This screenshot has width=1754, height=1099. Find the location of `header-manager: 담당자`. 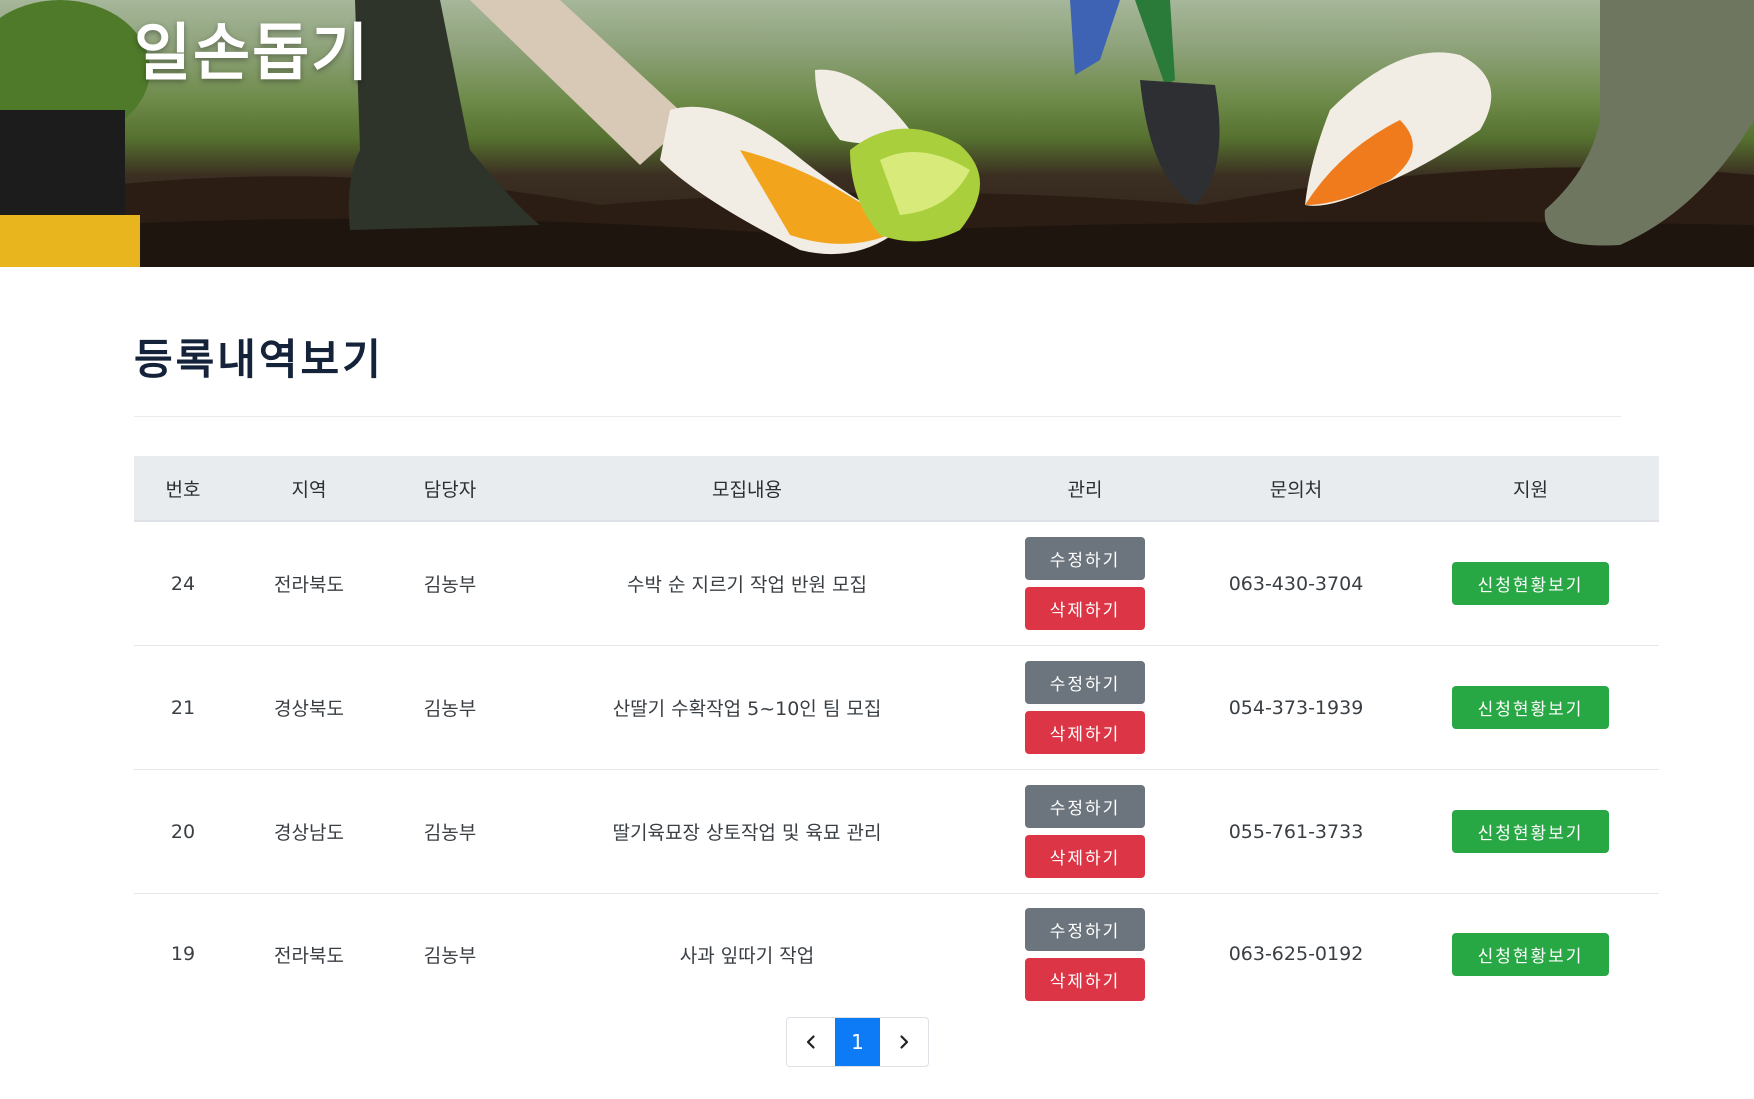

header-manager: 담당자 is located at coordinates (450, 489).